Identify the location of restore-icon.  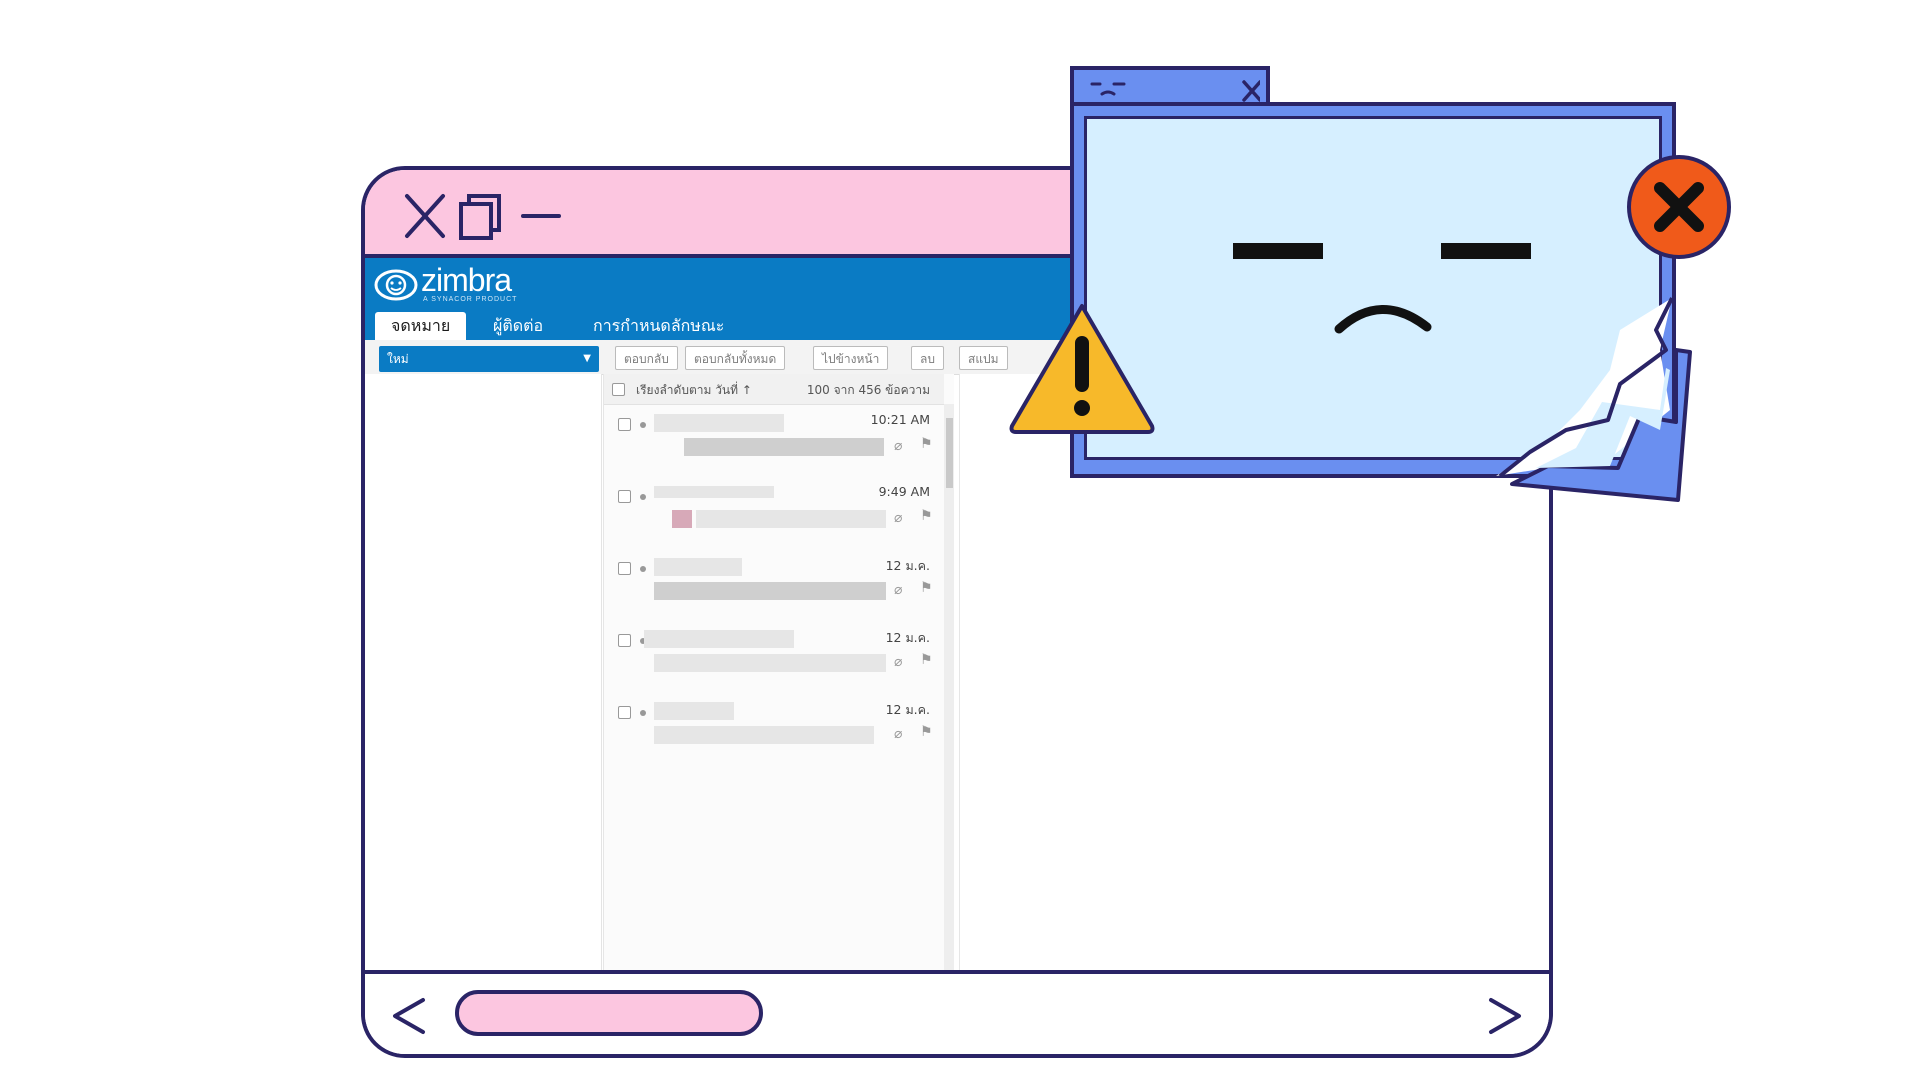
(480, 217).